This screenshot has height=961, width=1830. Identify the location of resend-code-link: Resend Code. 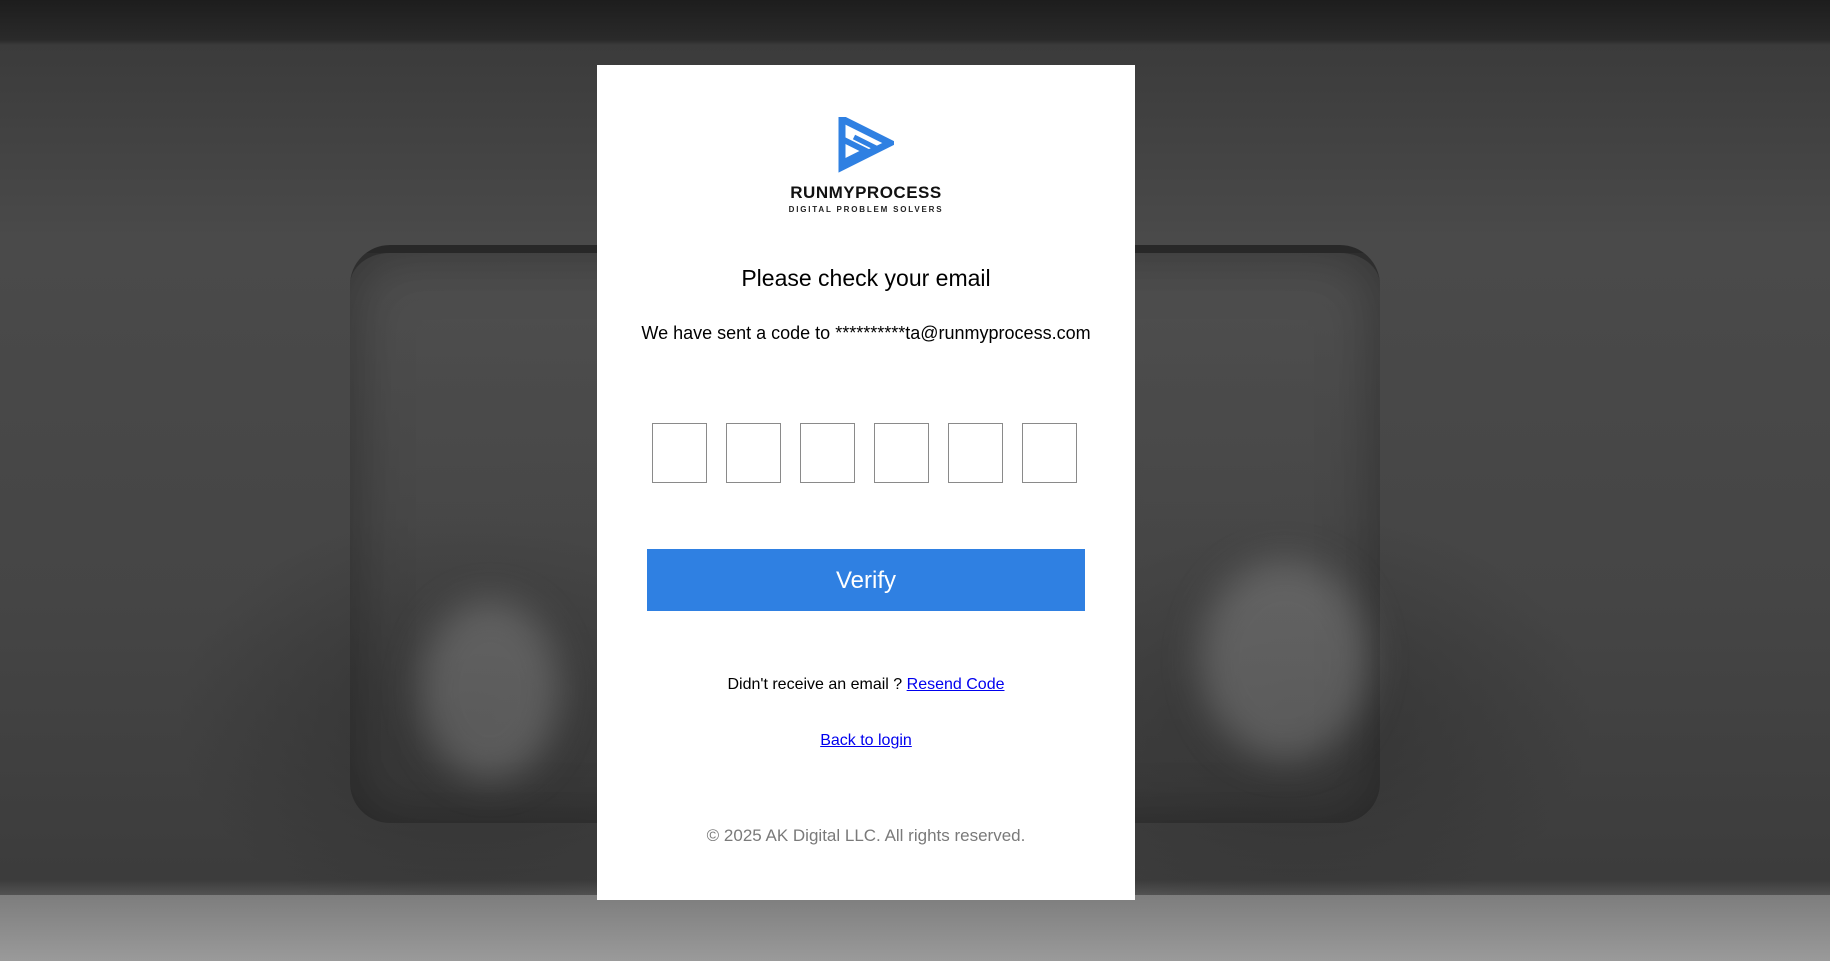
(956, 684).